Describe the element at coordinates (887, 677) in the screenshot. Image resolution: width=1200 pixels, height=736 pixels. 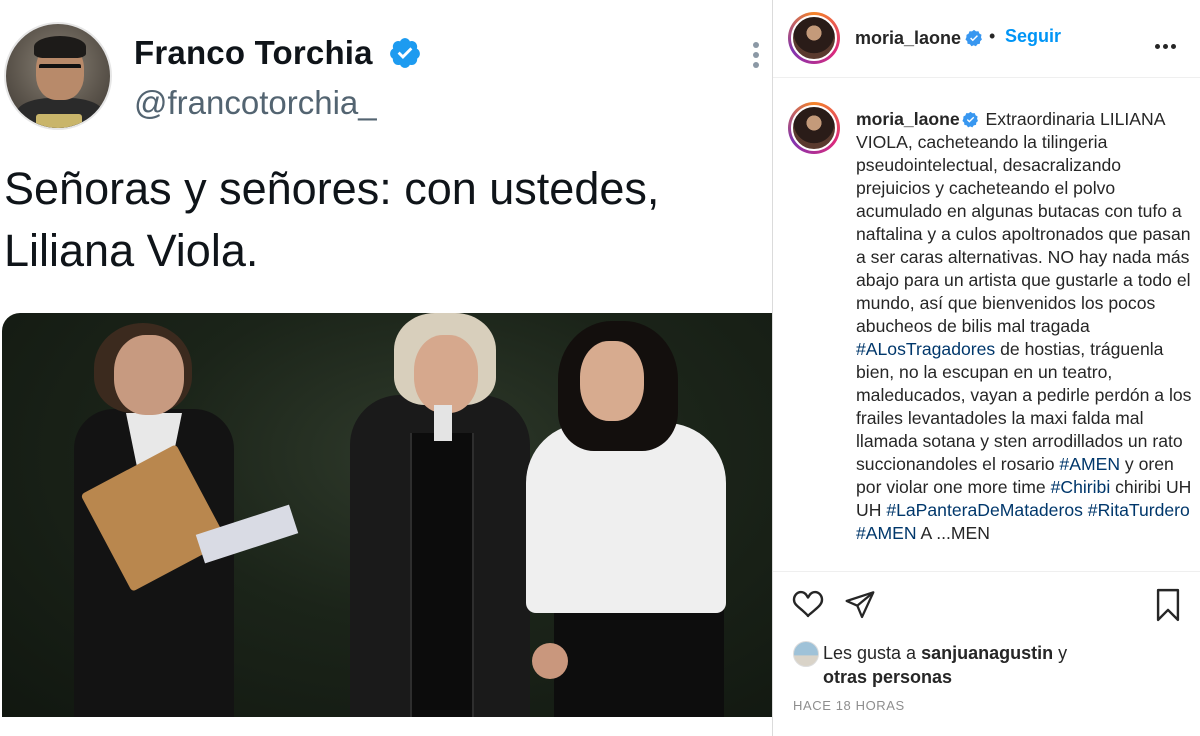
I see `likes-others-link: otras personas` at that location.